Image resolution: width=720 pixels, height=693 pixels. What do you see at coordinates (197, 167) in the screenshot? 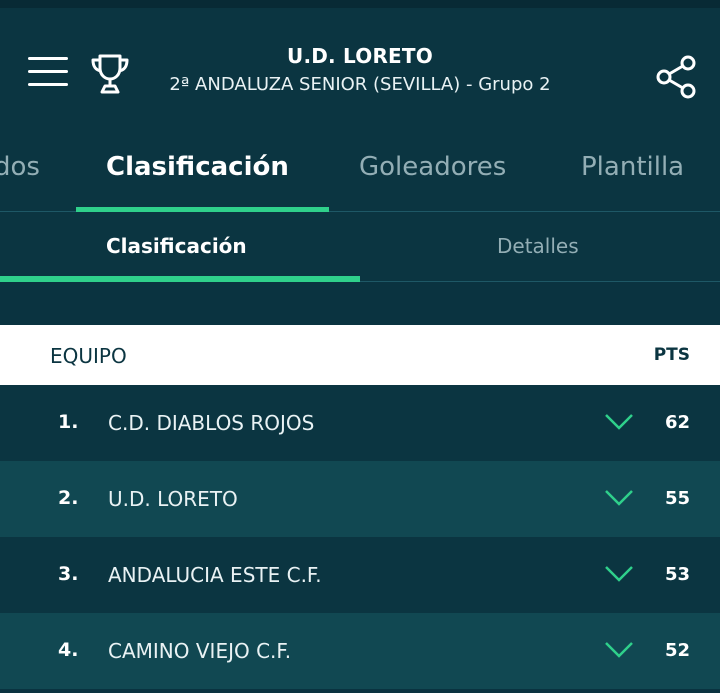
I see `tab-clasificacion: Clasificación` at bounding box center [197, 167].